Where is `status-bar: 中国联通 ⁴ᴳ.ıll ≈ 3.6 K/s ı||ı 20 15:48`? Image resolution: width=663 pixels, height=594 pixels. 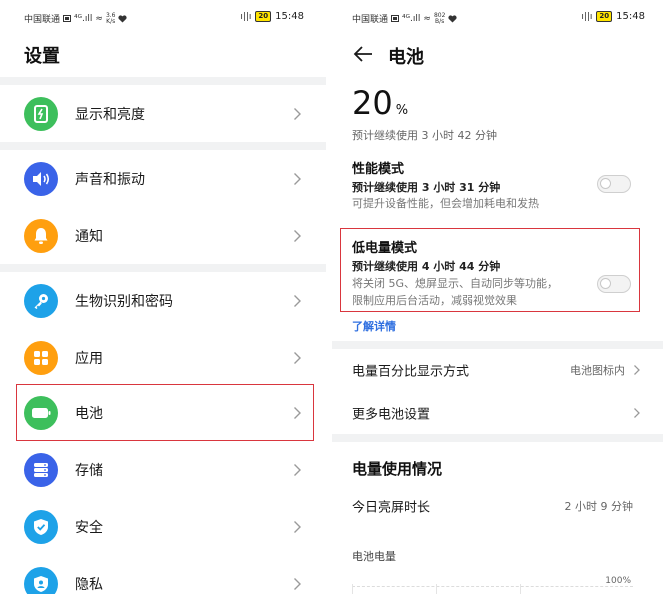 status-bar: 中国联通 ⁴ᴳ.ıll ≈ 3.6 K/s ı||ı 20 15:48 is located at coordinates (163, 17).